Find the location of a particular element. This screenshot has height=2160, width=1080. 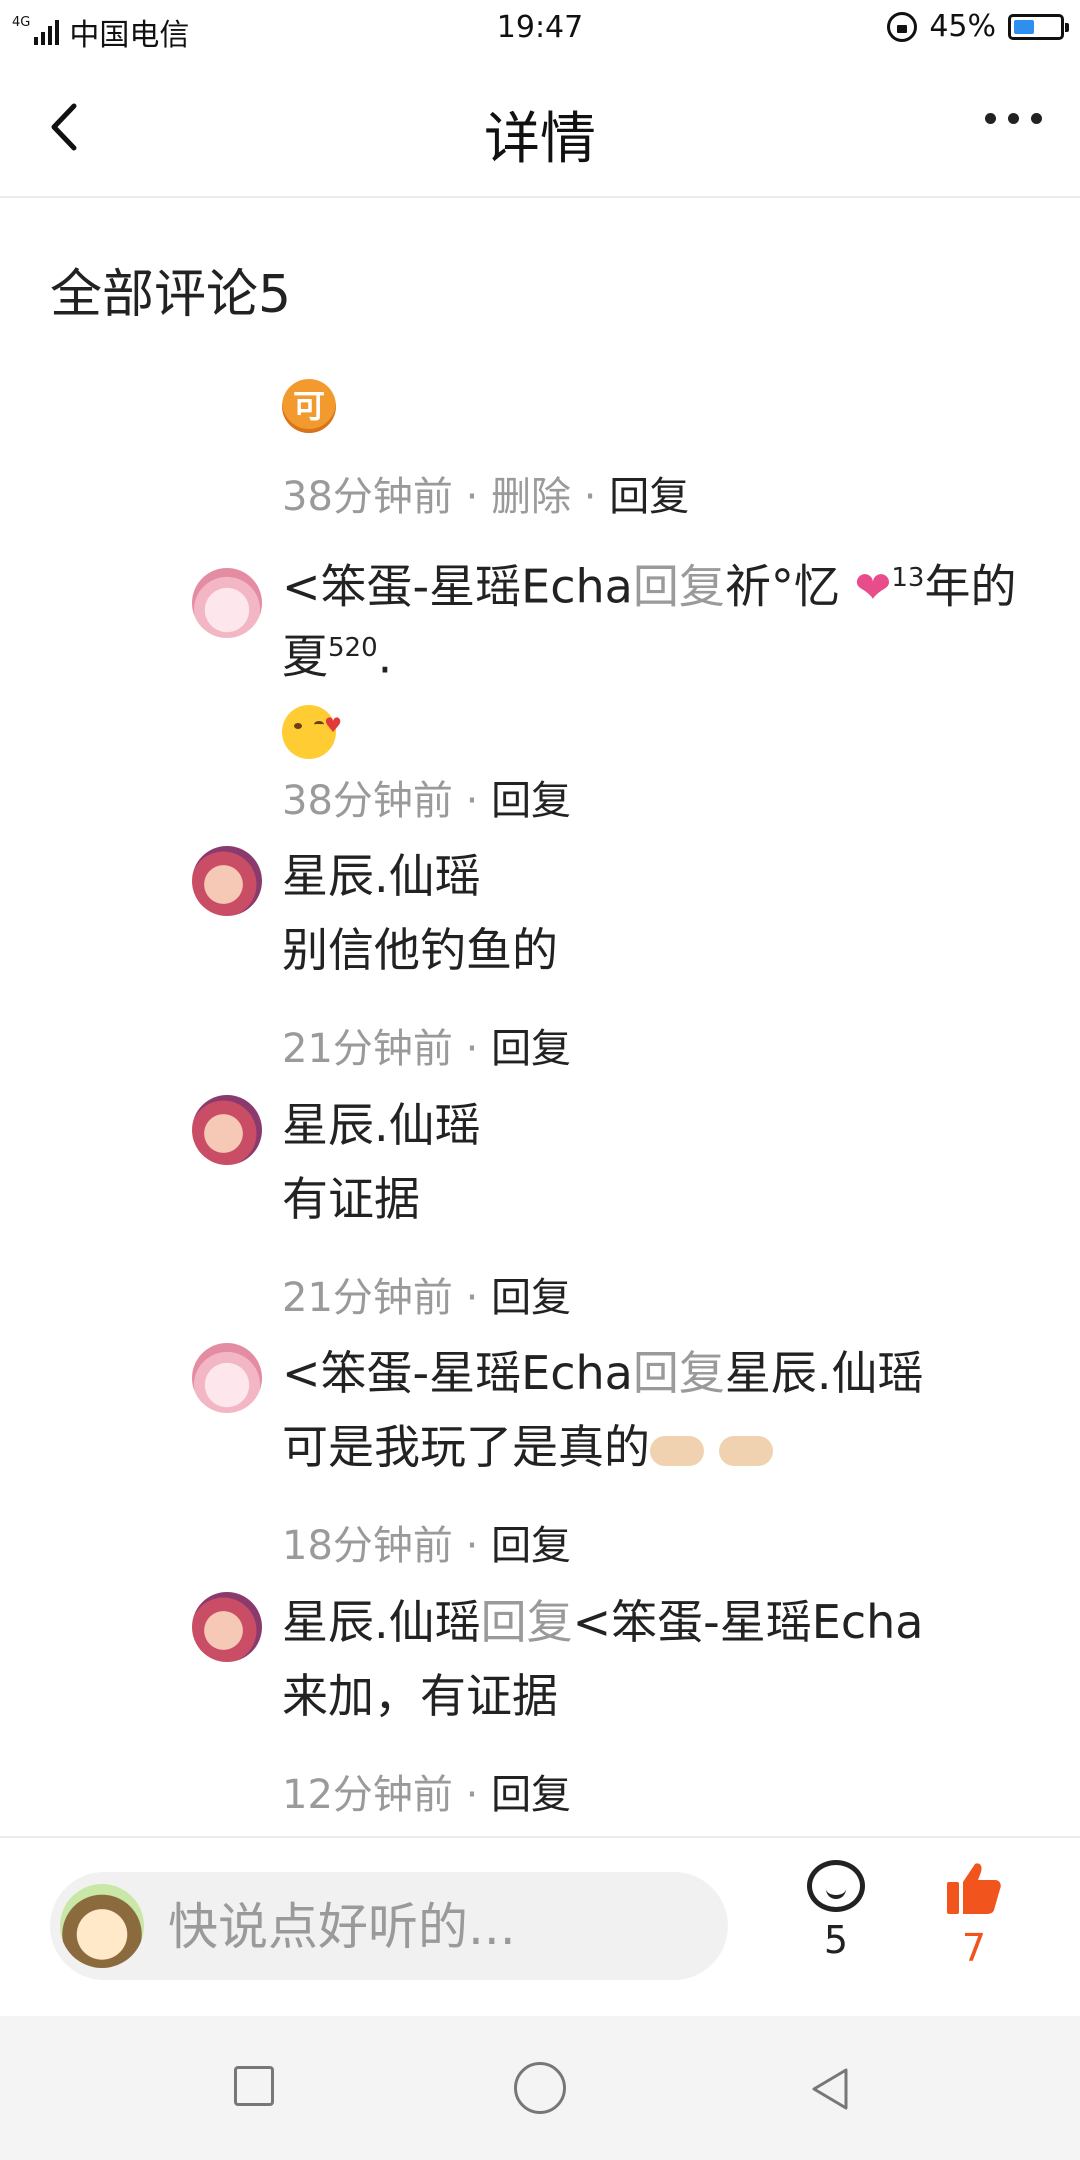

comment-input is located at coordinates (428, 1927).